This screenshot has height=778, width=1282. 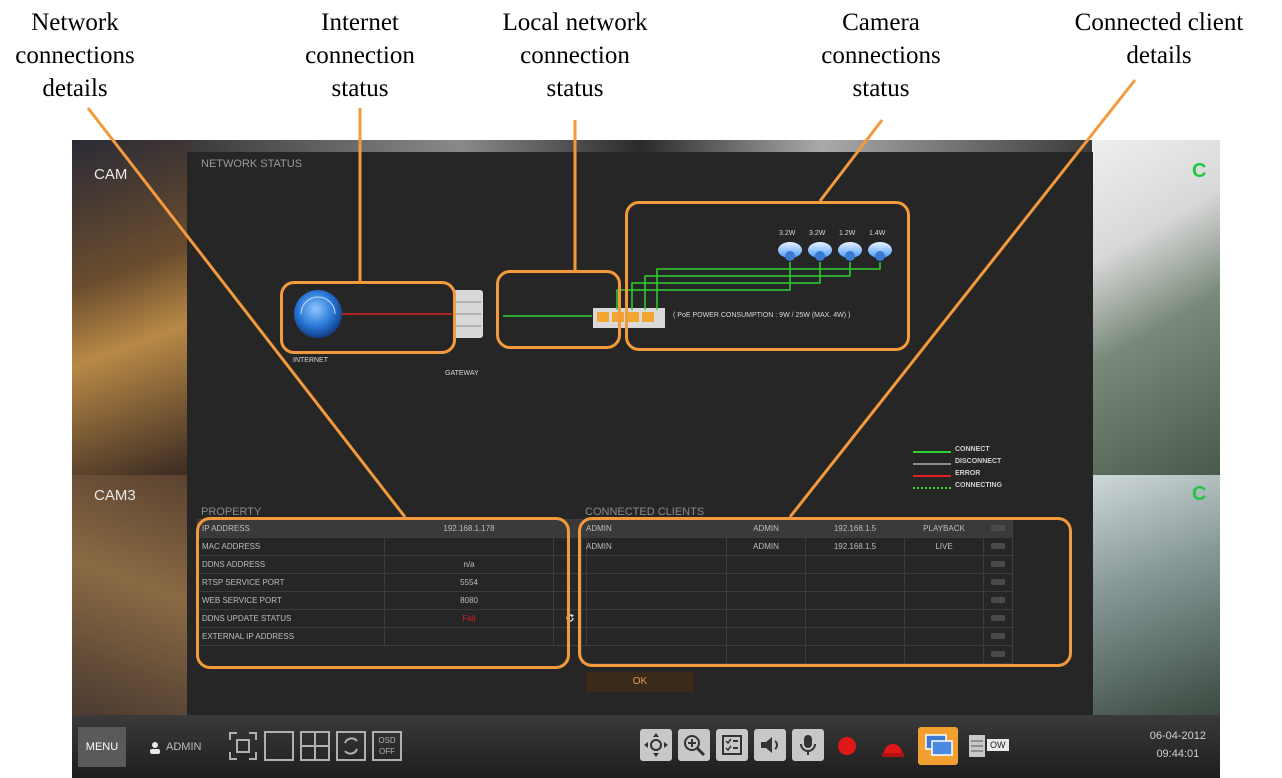 I want to click on internet-label: INTERNET, so click(x=310, y=360).